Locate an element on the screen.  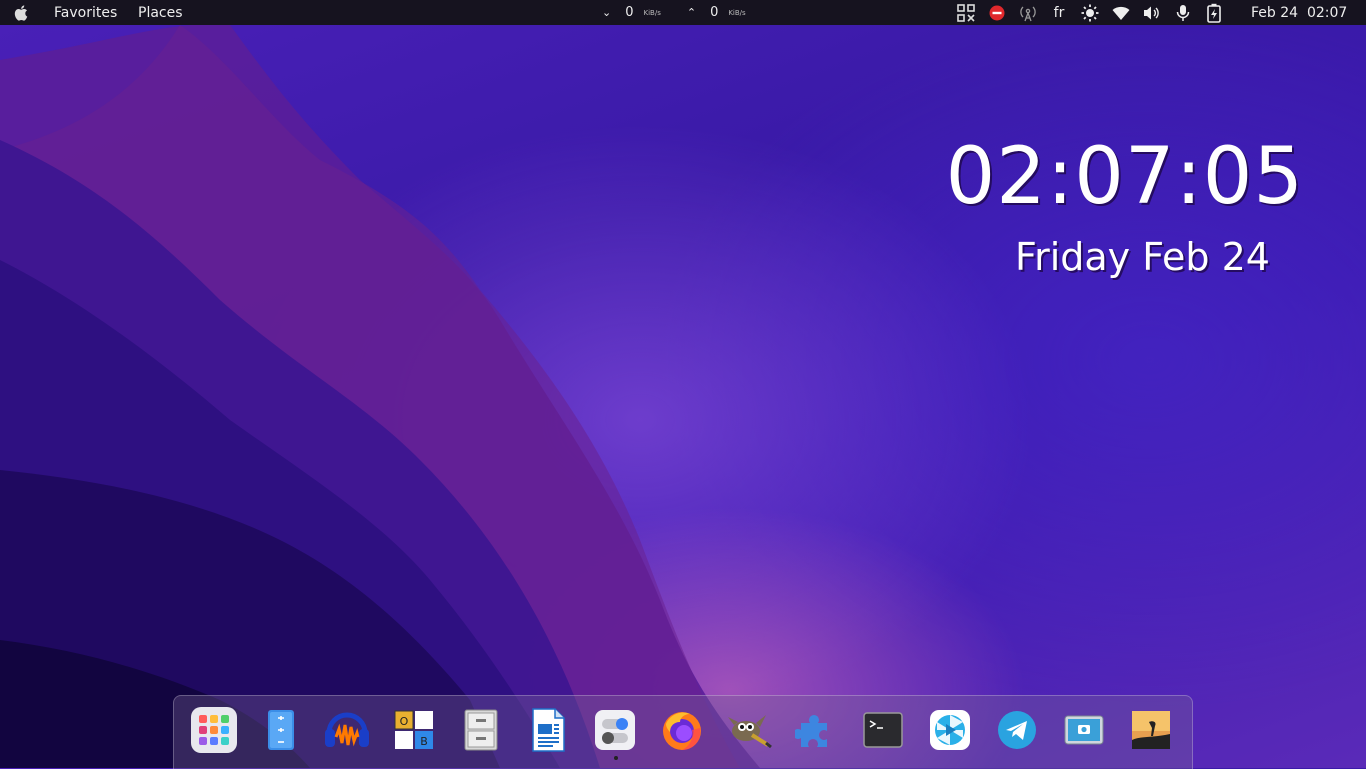
dock-audacity is located at coordinates (347, 730).